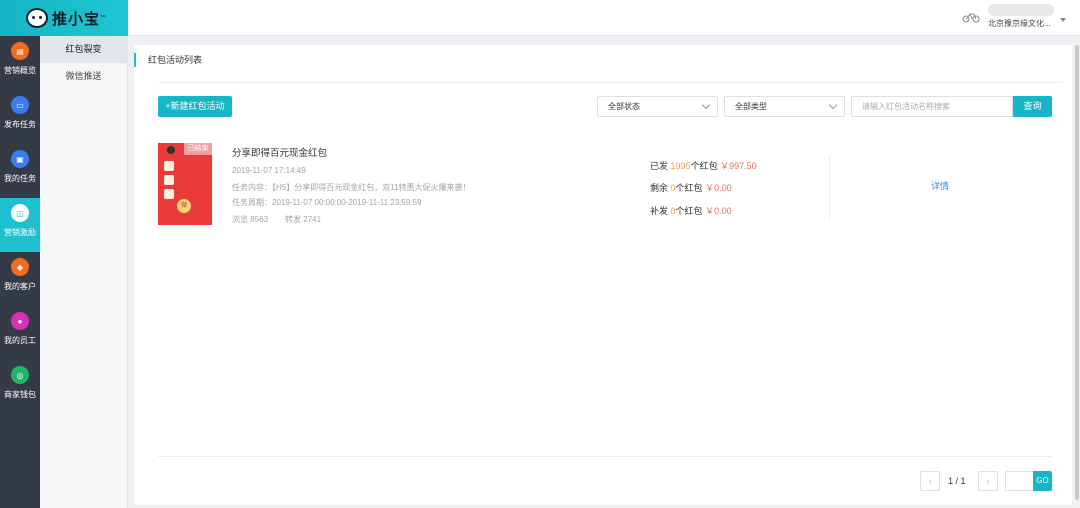 This screenshot has height=508, width=1080. I want to click on nav-label: 我的员工, so click(20, 340).